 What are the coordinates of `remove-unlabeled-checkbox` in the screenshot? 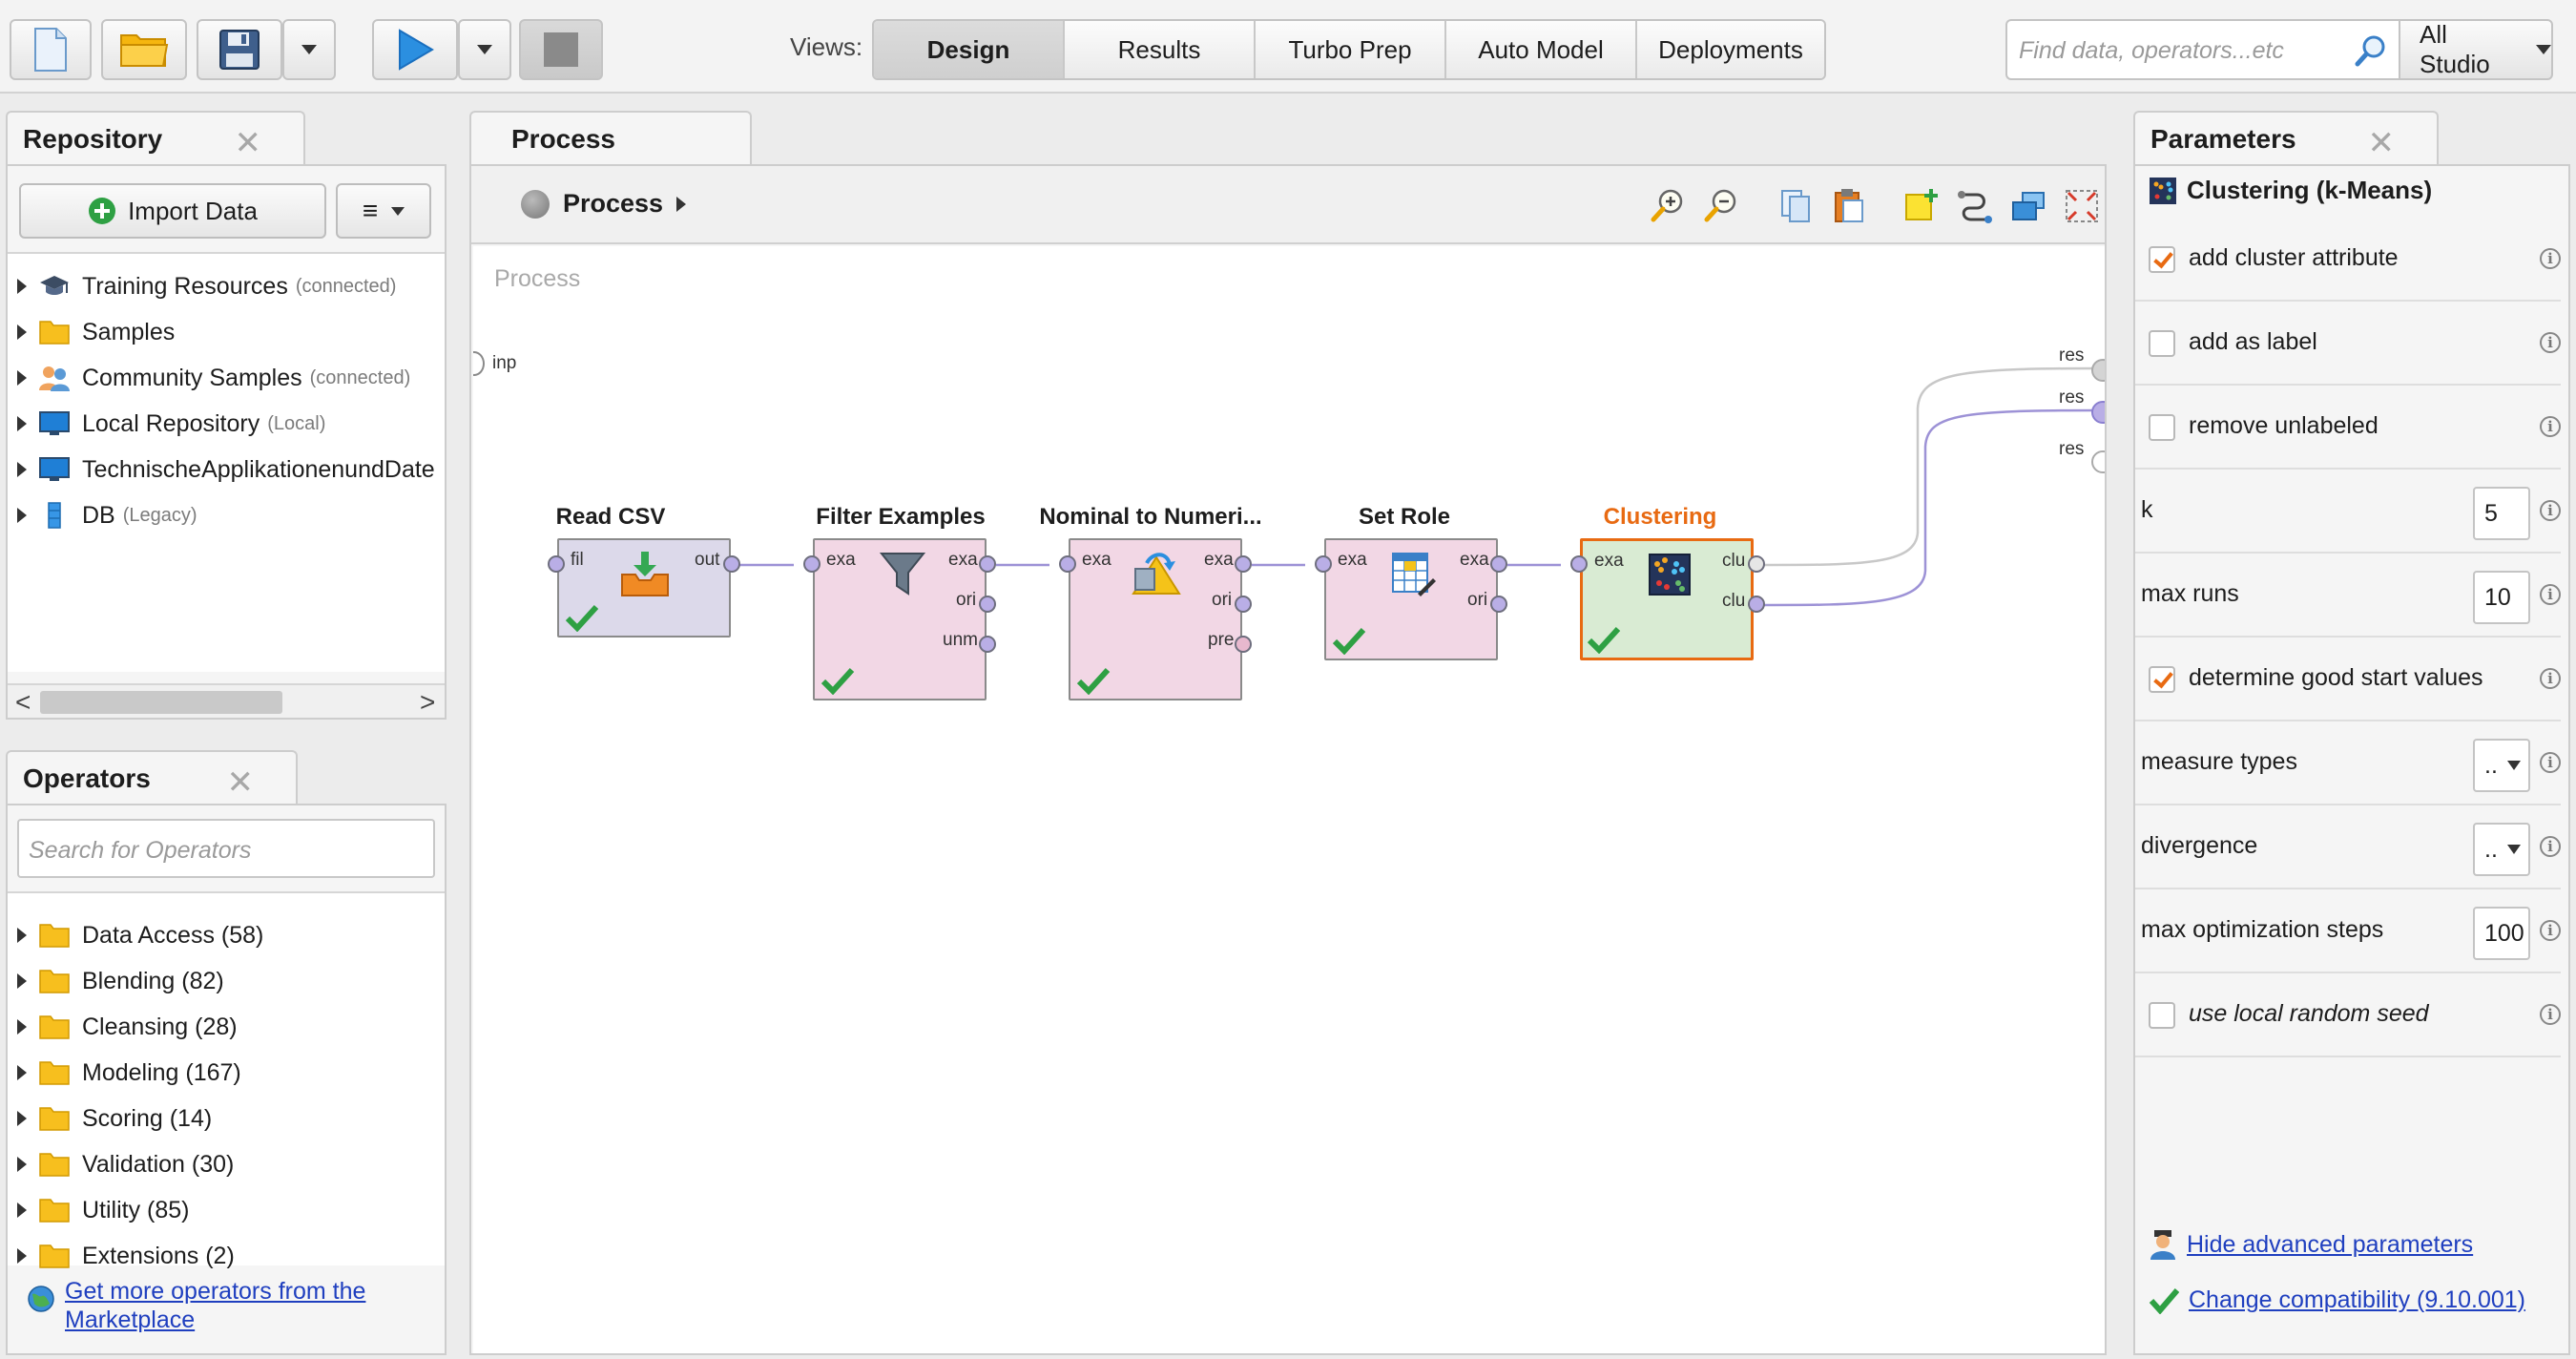 It's located at (2162, 428).